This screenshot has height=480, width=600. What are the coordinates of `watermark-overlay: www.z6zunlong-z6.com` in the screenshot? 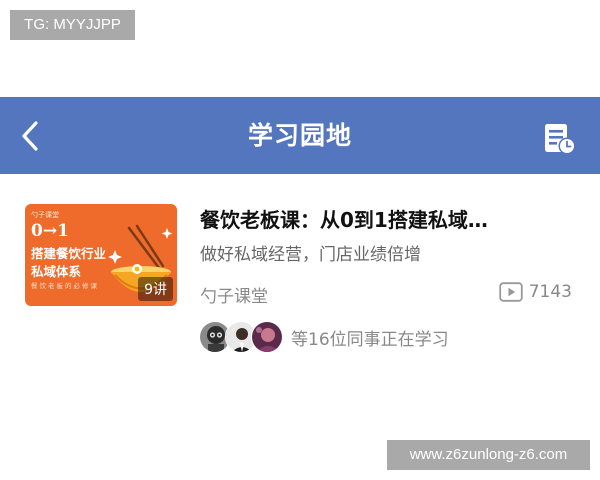 It's located at (488, 455).